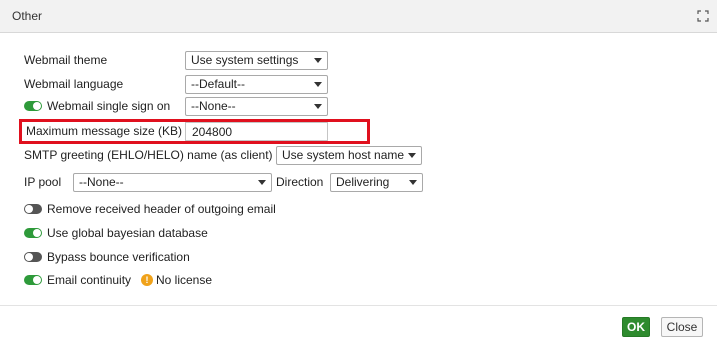 The height and width of the screenshot is (350, 717). What do you see at coordinates (300, 182) in the screenshot?
I see `direction-label: Direction` at bounding box center [300, 182].